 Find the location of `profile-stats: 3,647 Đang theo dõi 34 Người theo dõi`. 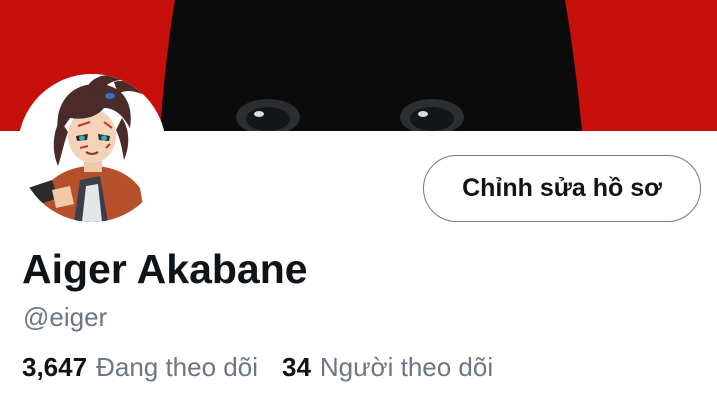

profile-stats: 3,647 Đang theo dõi 34 Người theo dõi is located at coordinates (257, 367).